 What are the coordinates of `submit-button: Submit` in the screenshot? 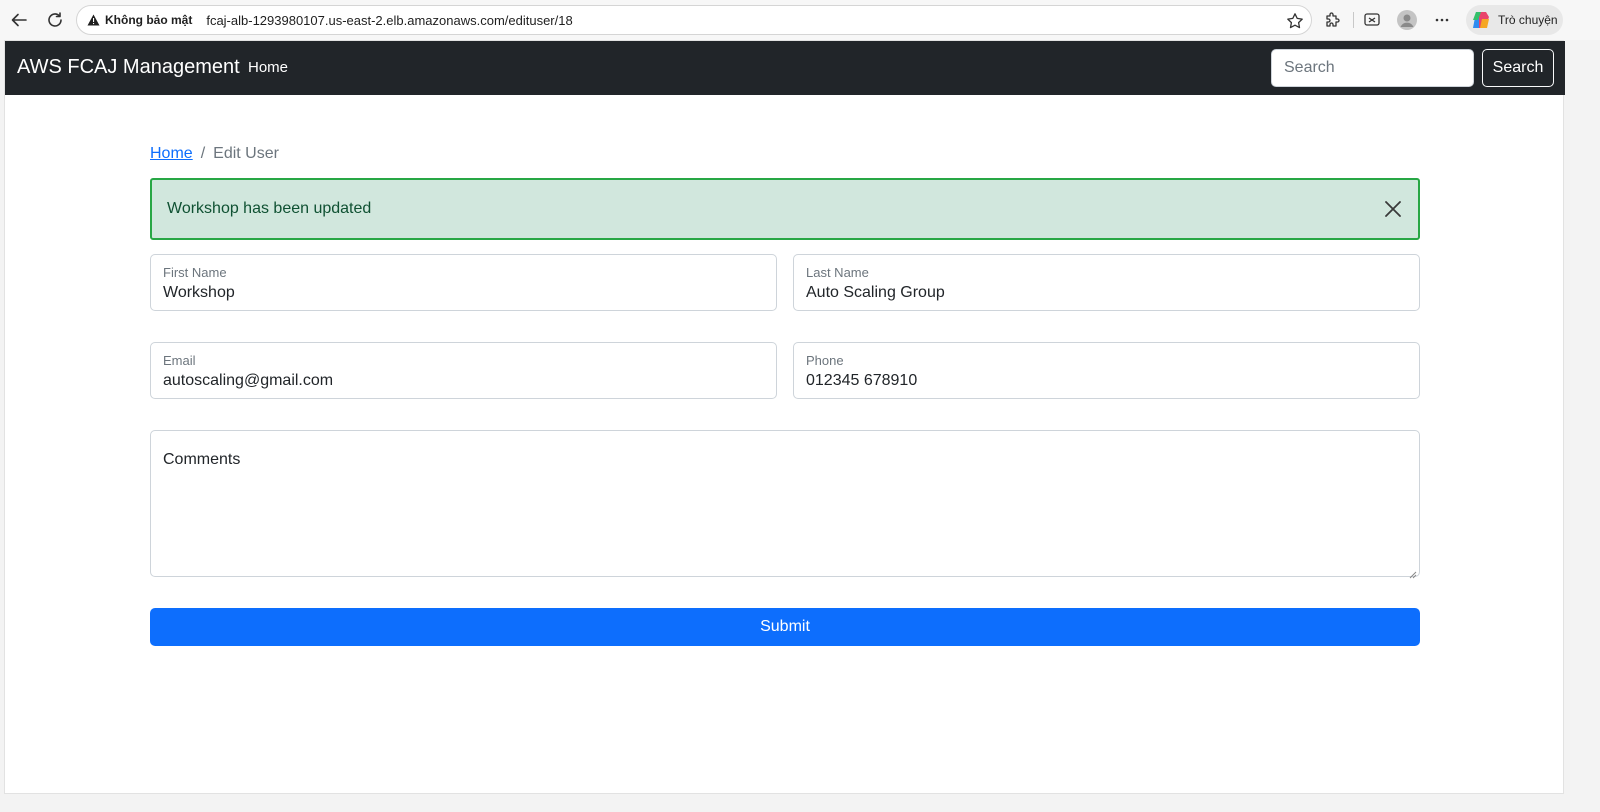 It's located at (785, 627).